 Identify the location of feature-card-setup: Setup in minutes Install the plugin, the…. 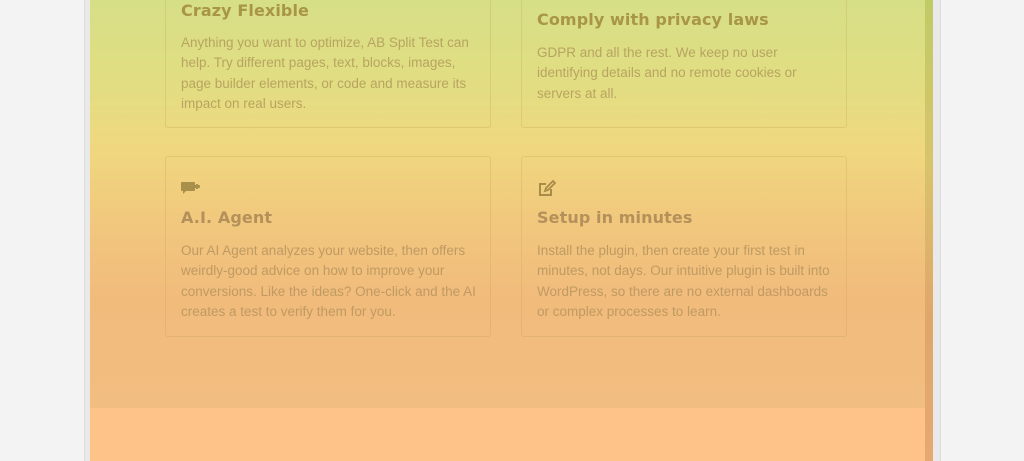
(684, 246).